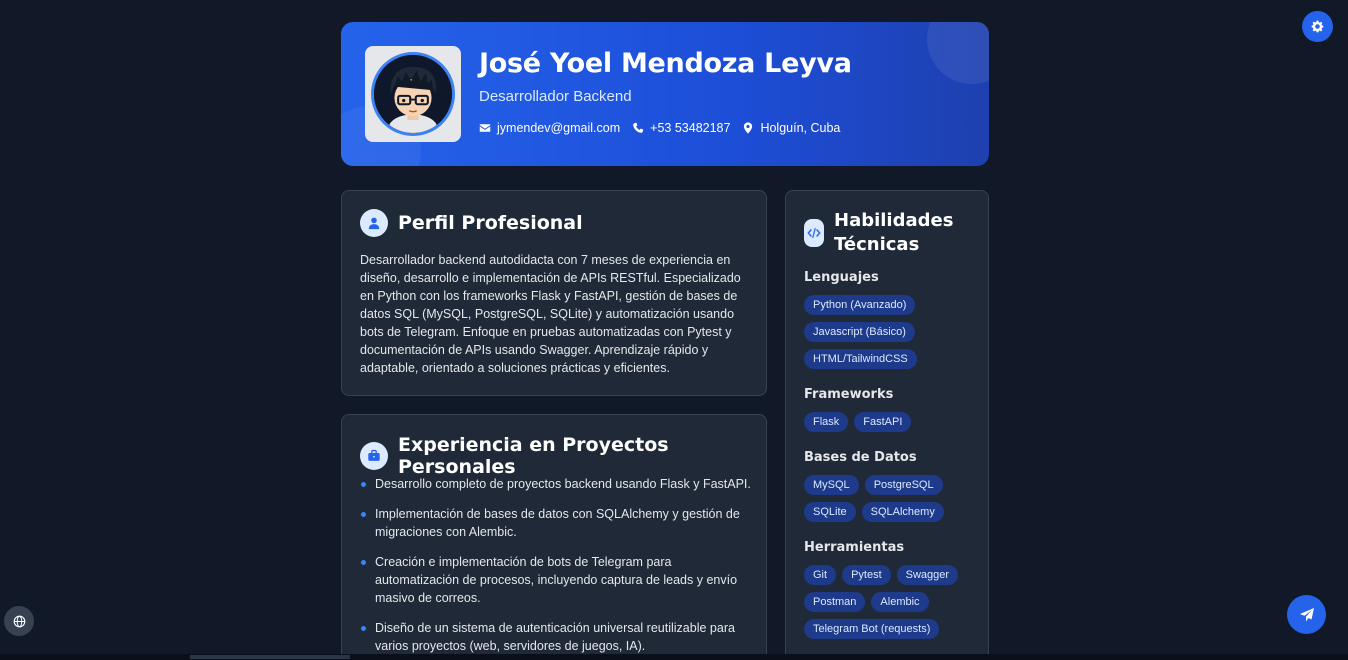 The width and height of the screenshot is (1348, 660). Describe the element at coordinates (374, 456) in the screenshot. I see `briefcase-icon` at that location.